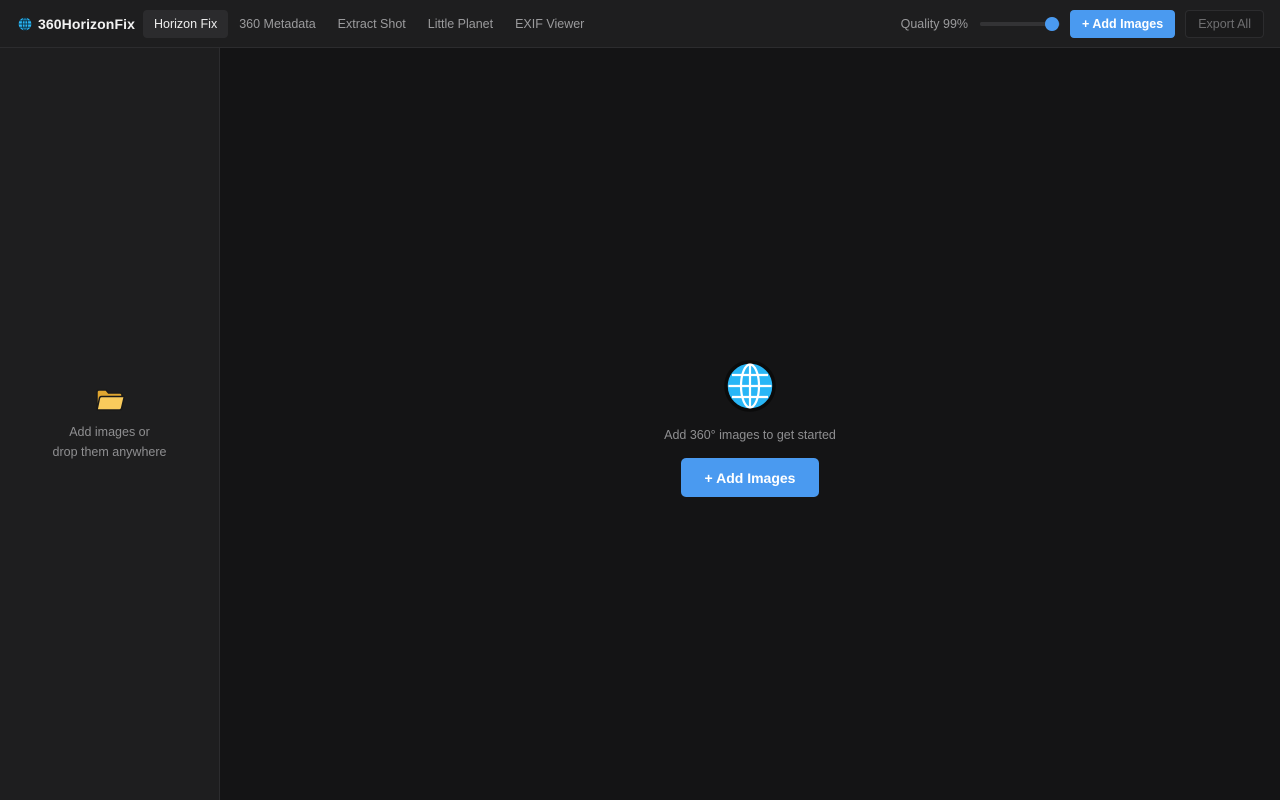 The image size is (1280, 800). What do you see at coordinates (460, 24) in the screenshot?
I see `tab-little-planet: Little Planet` at bounding box center [460, 24].